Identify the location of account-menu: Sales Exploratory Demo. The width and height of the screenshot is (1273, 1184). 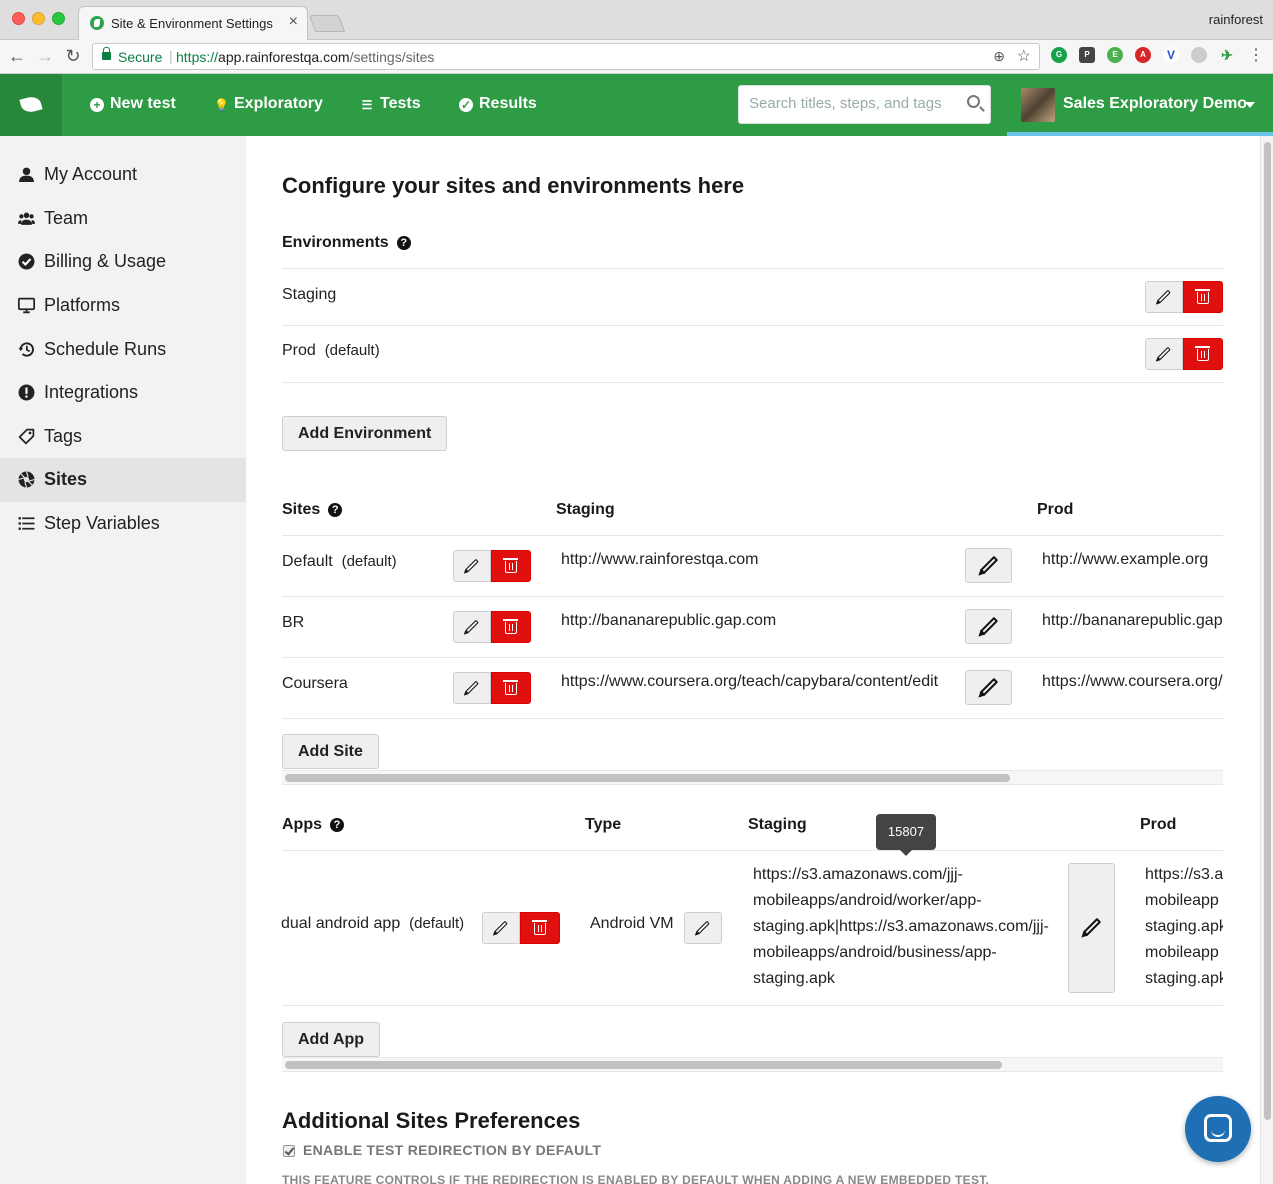
(1140, 105).